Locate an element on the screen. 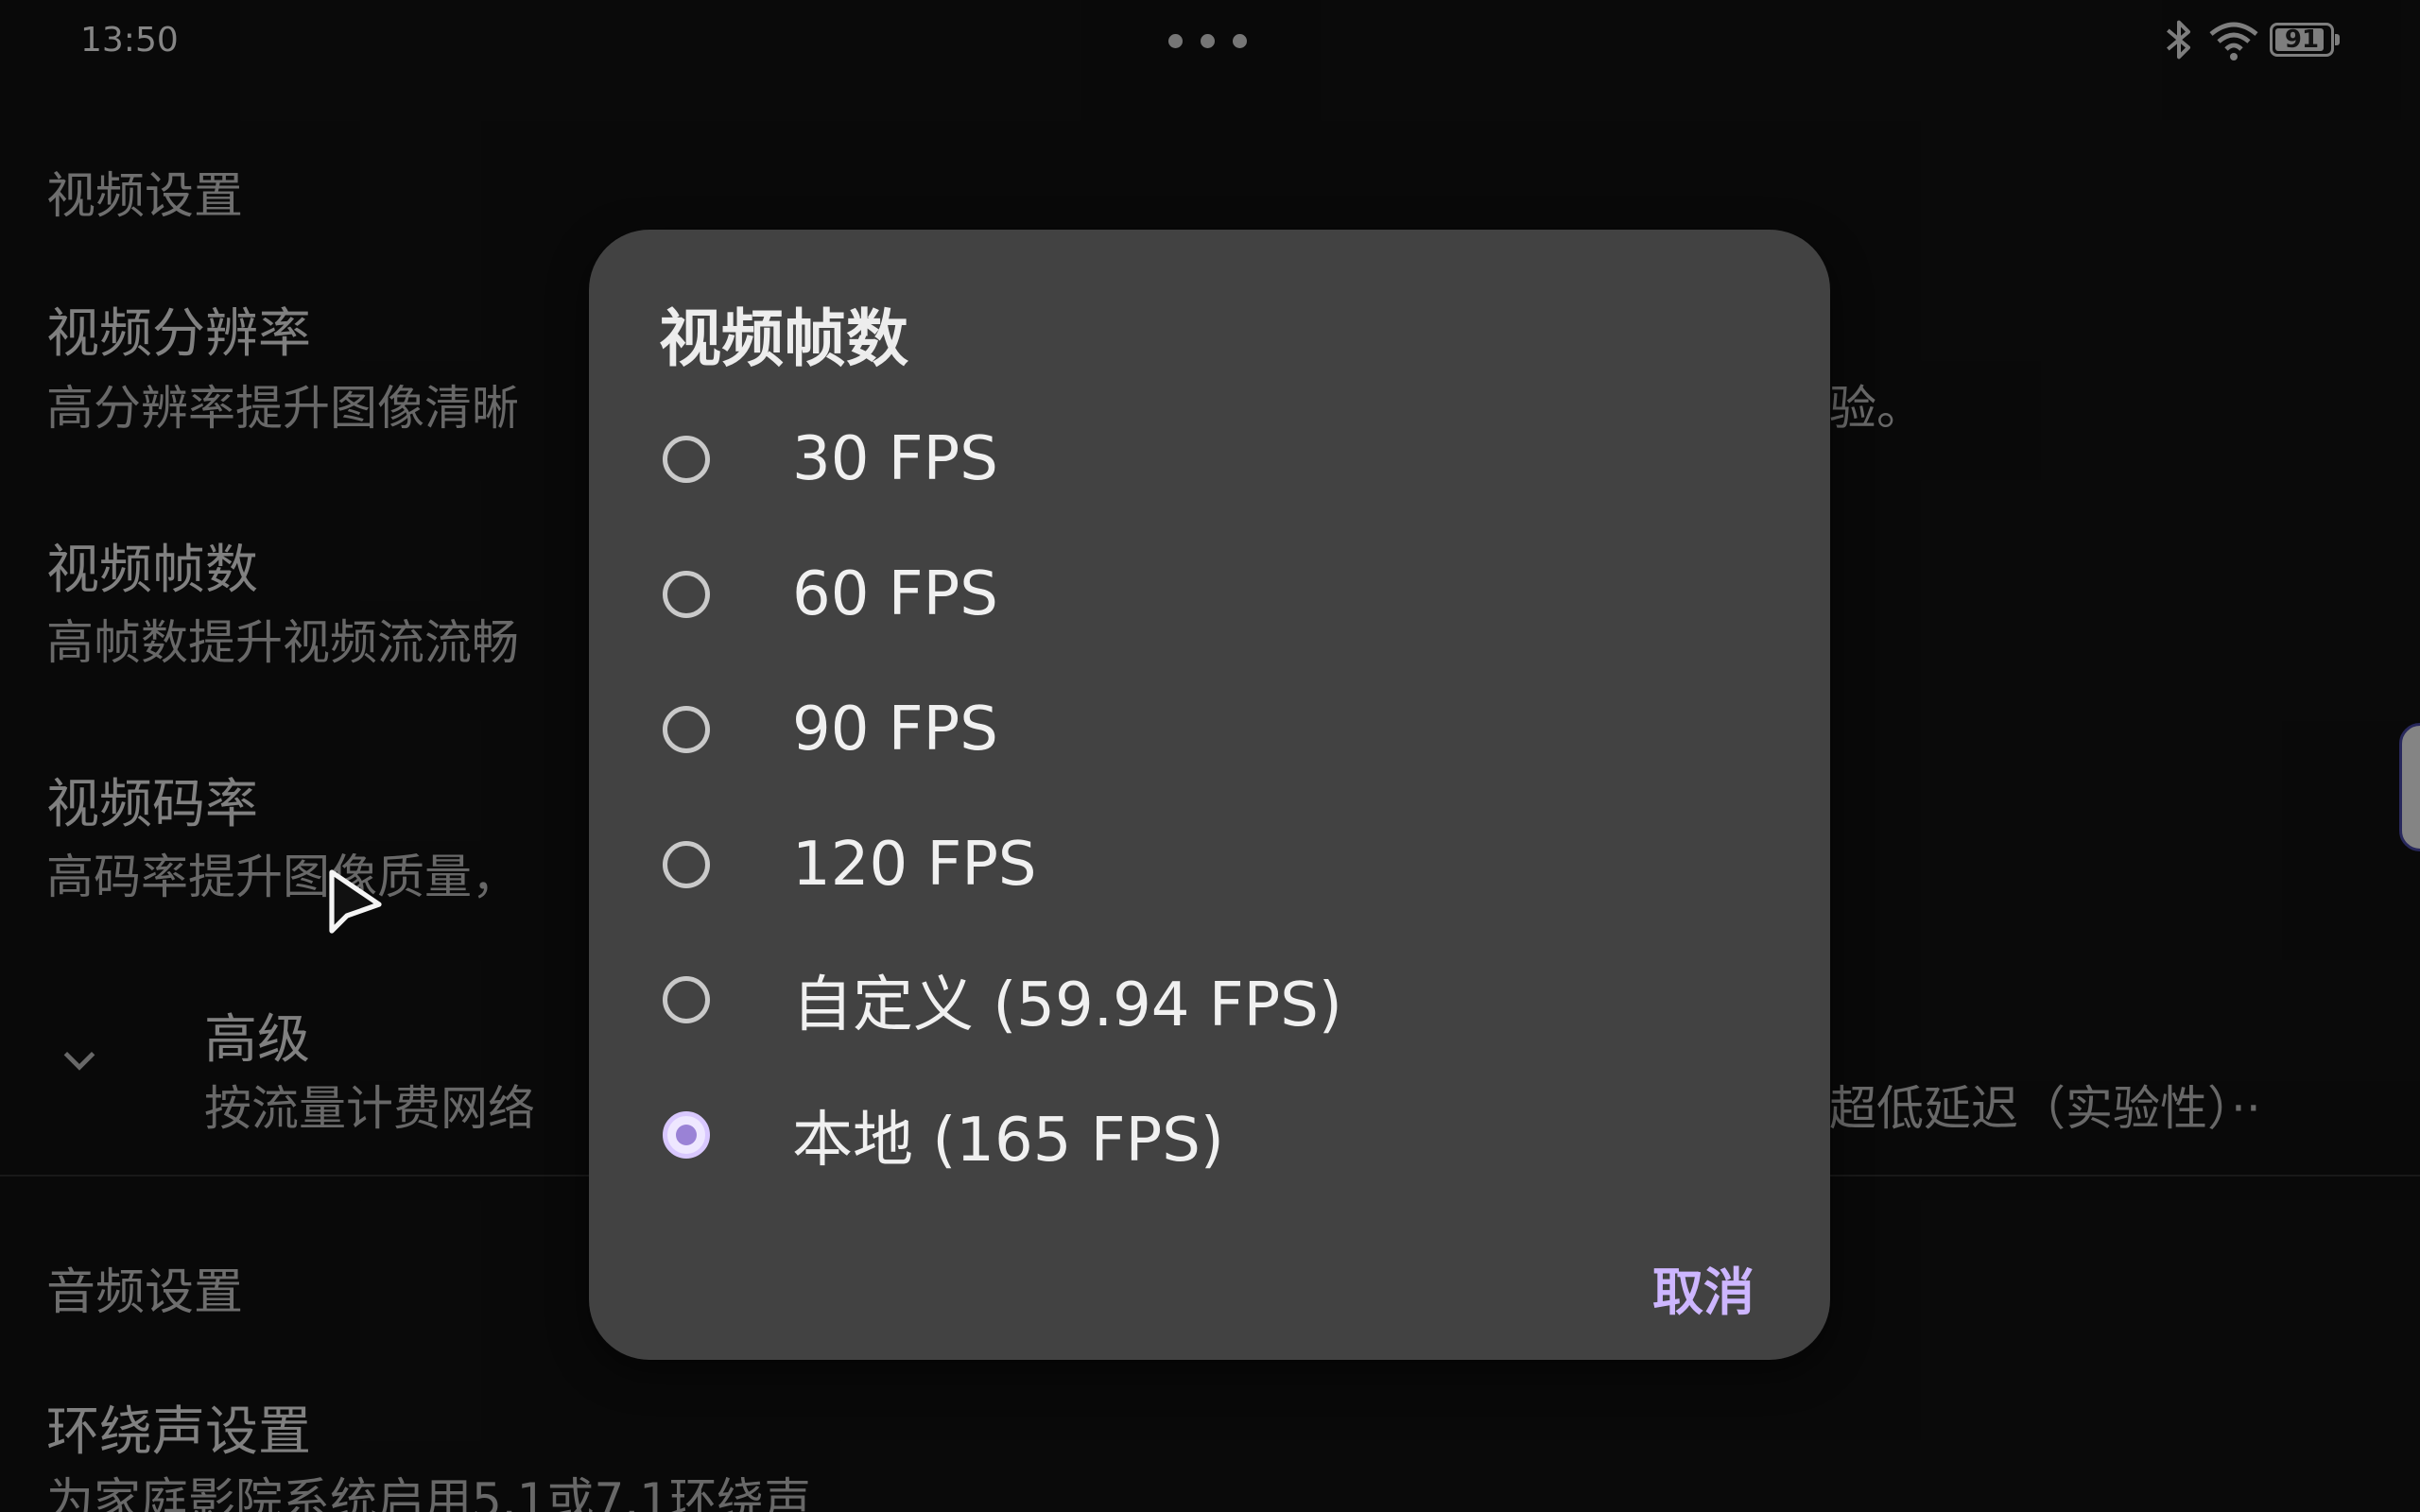  option-native: 本地 (165 FPS) is located at coordinates (1210, 1135).